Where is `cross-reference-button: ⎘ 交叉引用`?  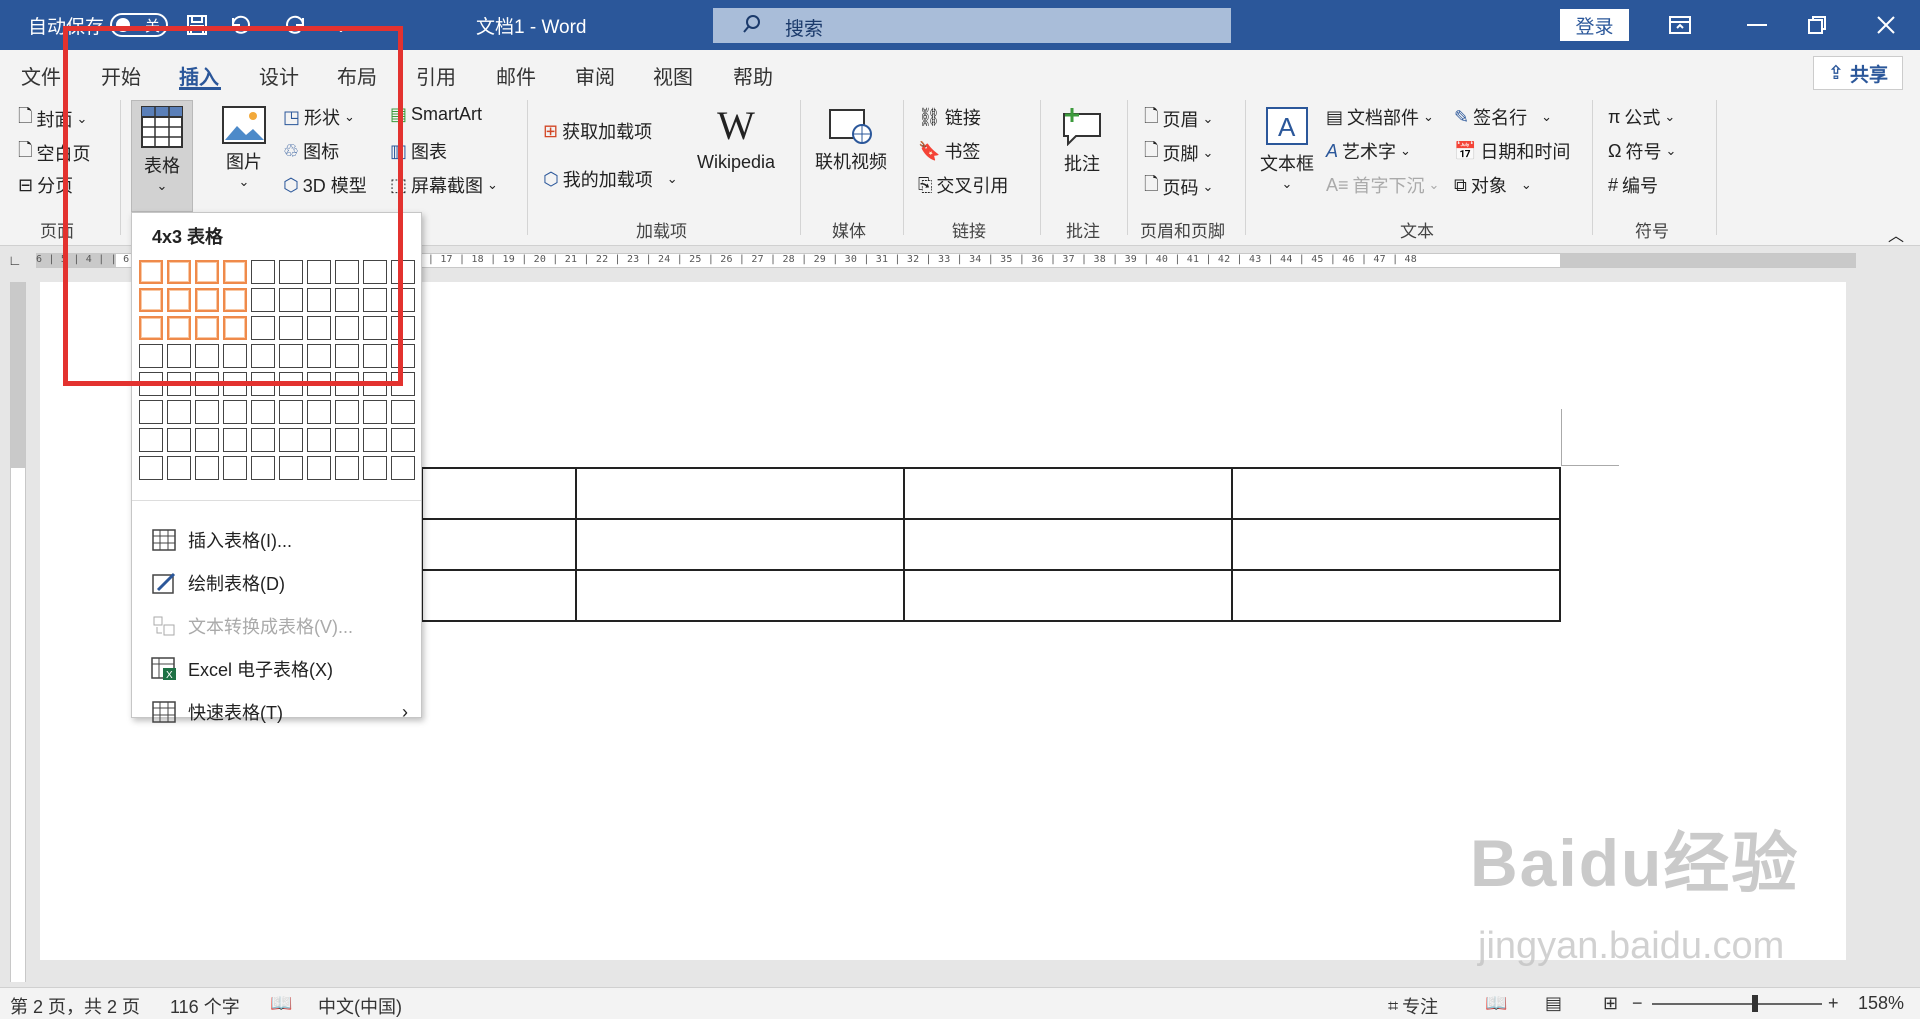
cross-reference-button: ⎘ 交叉引用 is located at coordinates (963, 185).